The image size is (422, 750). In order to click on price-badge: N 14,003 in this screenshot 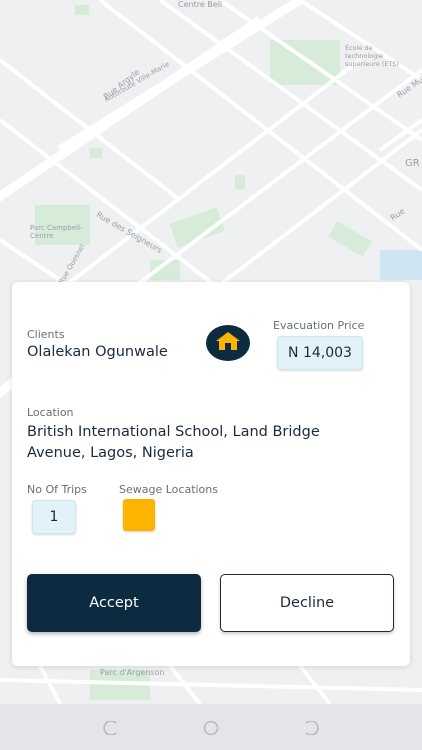, I will do `click(320, 353)`.